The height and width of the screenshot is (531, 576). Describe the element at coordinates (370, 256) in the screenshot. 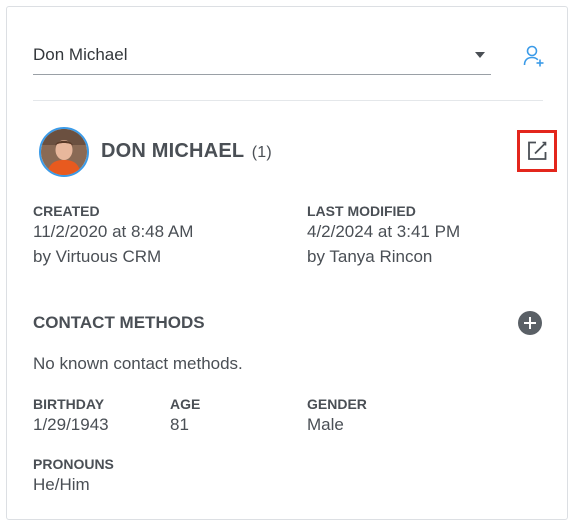

I see `last-modified-by: by Tanya Rincon` at that location.